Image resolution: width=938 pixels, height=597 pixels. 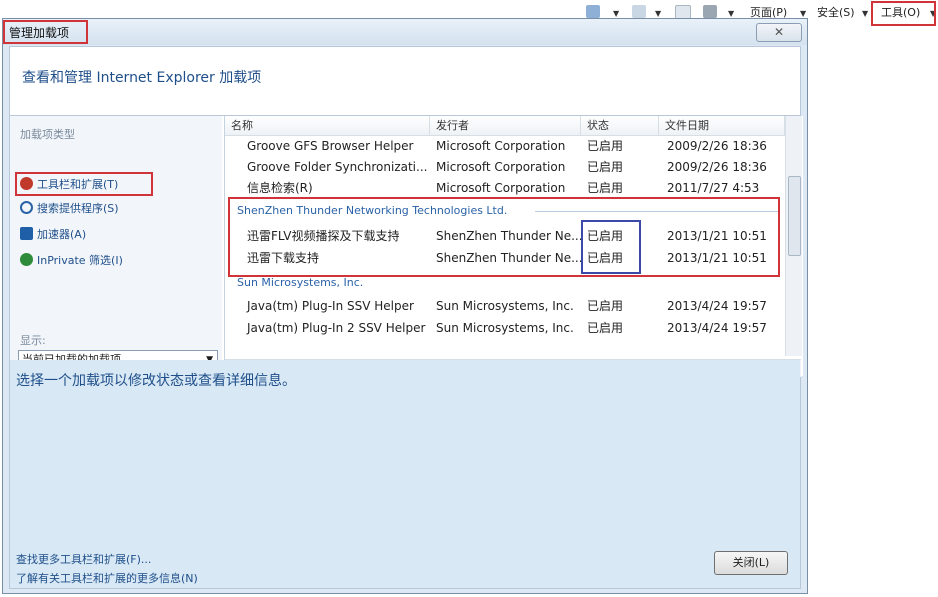 What do you see at coordinates (330, 306) in the screenshot?
I see `addon-name: Java(tm) Plug-In SSV Helper` at bounding box center [330, 306].